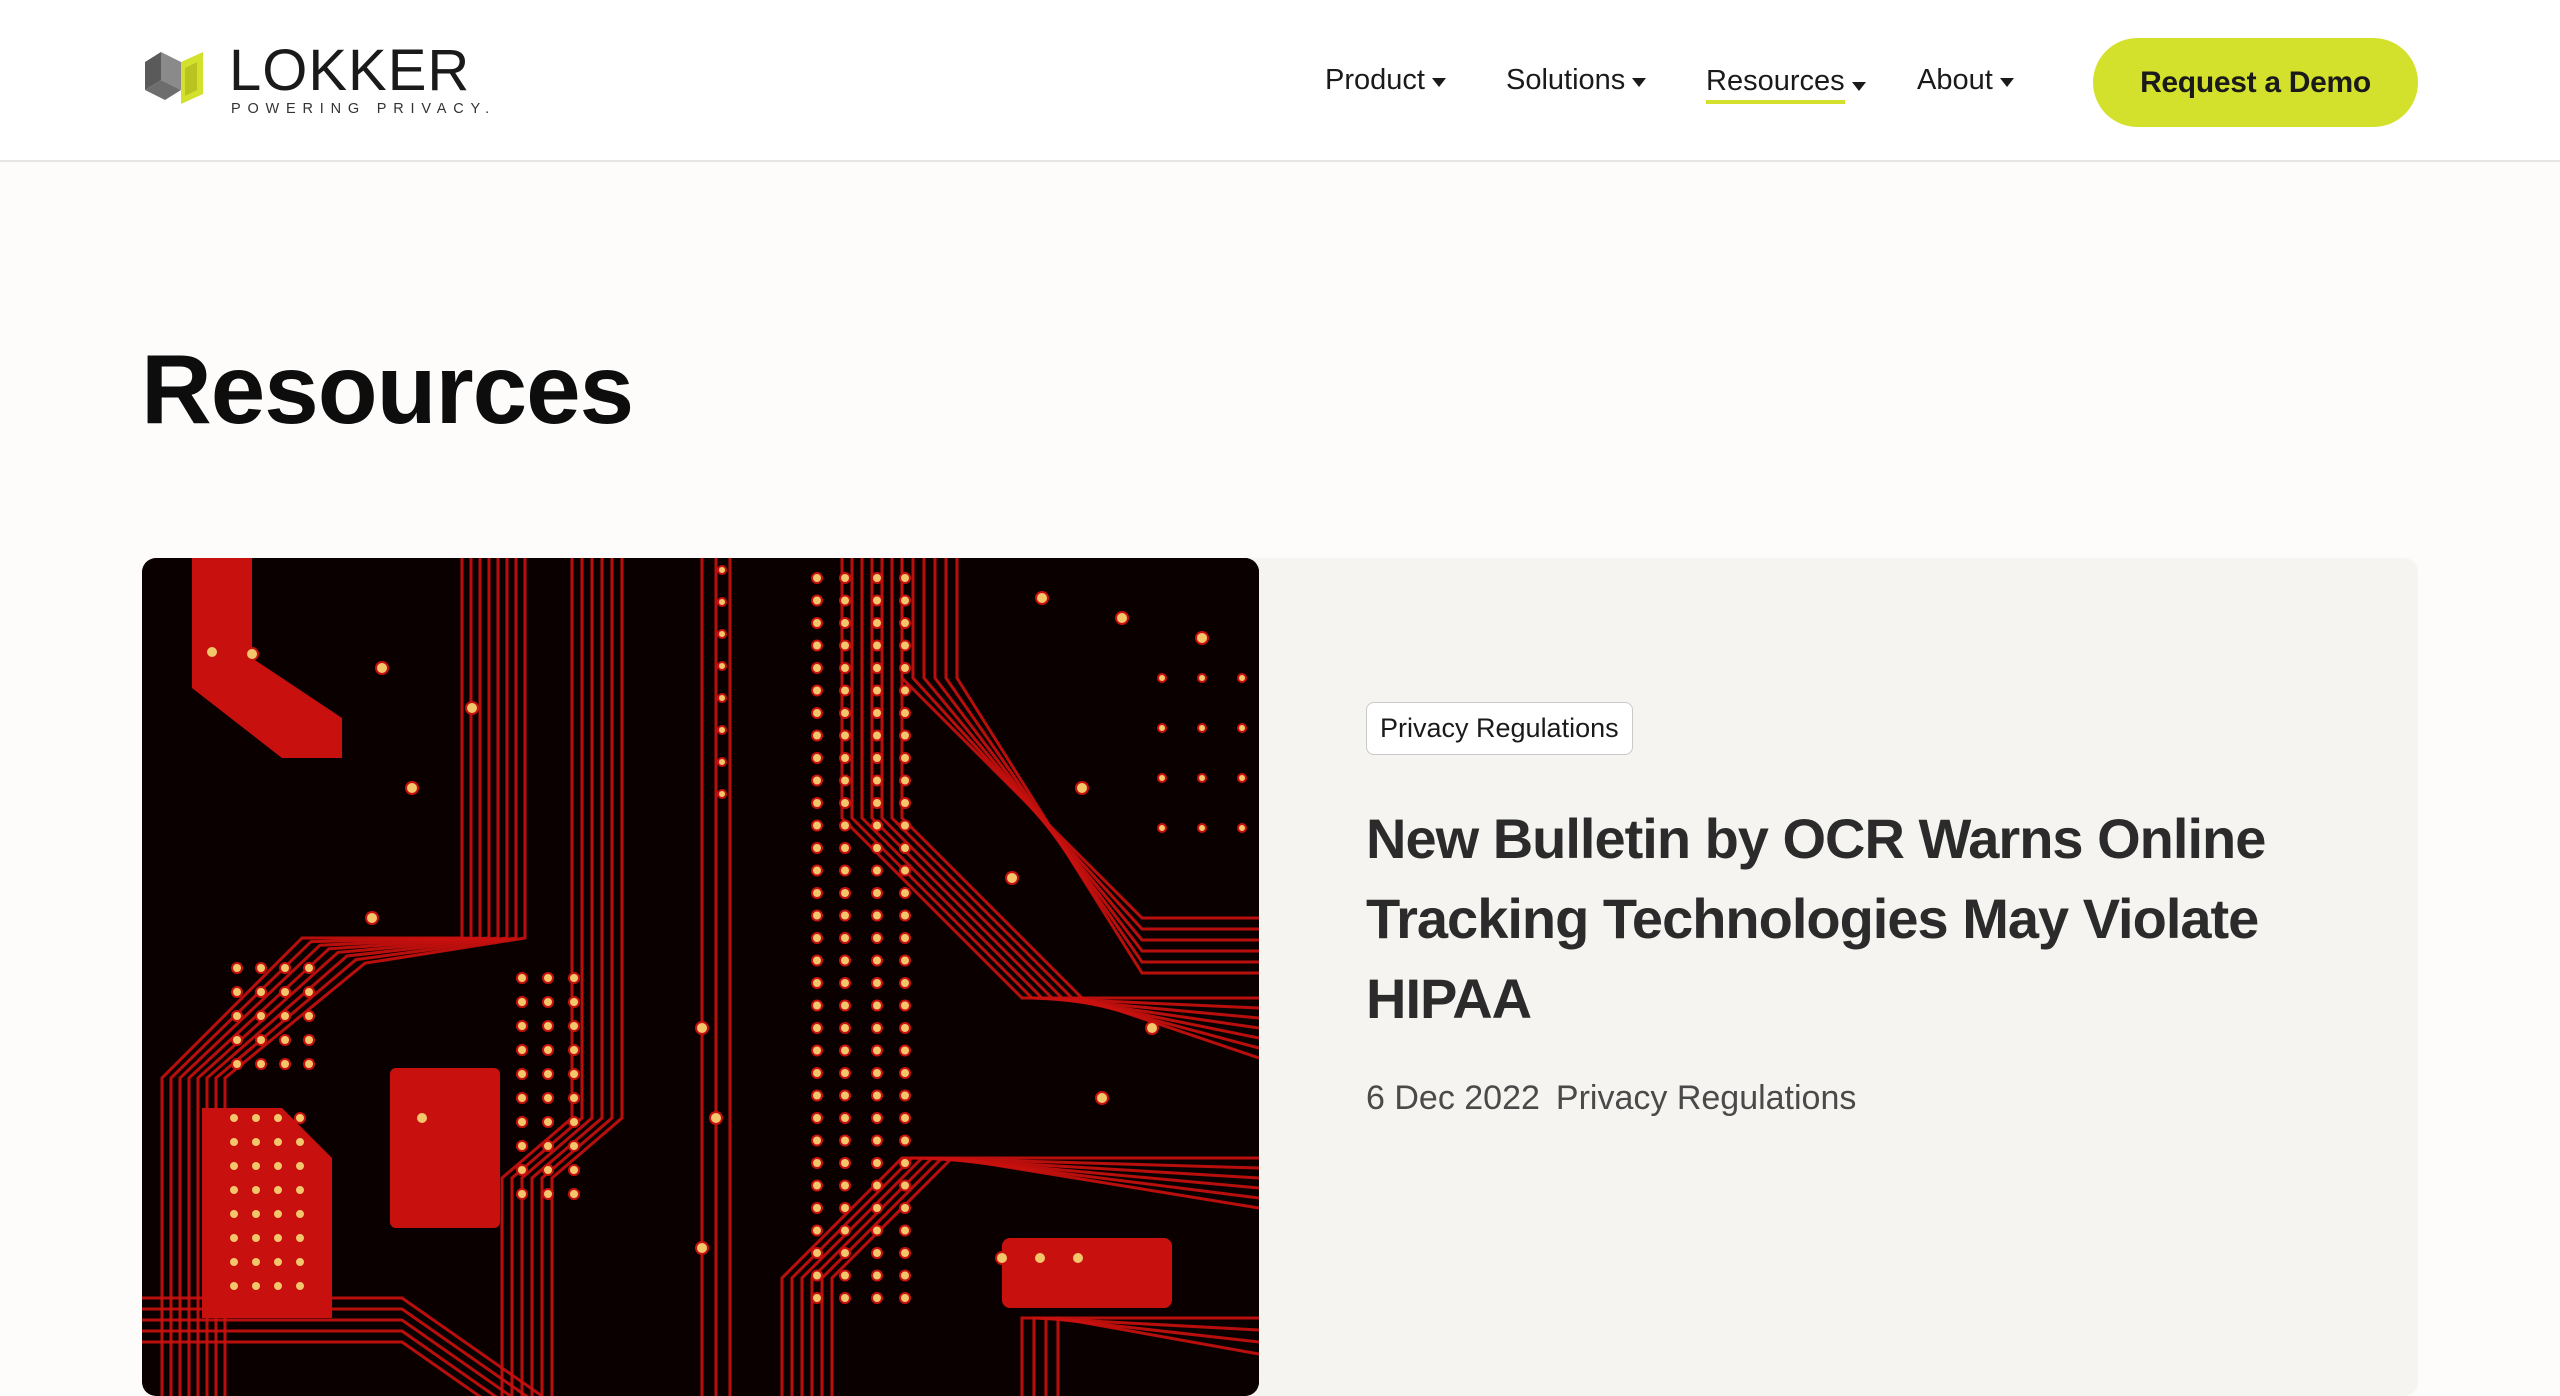 This screenshot has width=2560, height=1396. What do you see at coordinates (1375, 80) in the screenshot?
I see `nav-item-label: Product` at bounding box center [1375, 80].